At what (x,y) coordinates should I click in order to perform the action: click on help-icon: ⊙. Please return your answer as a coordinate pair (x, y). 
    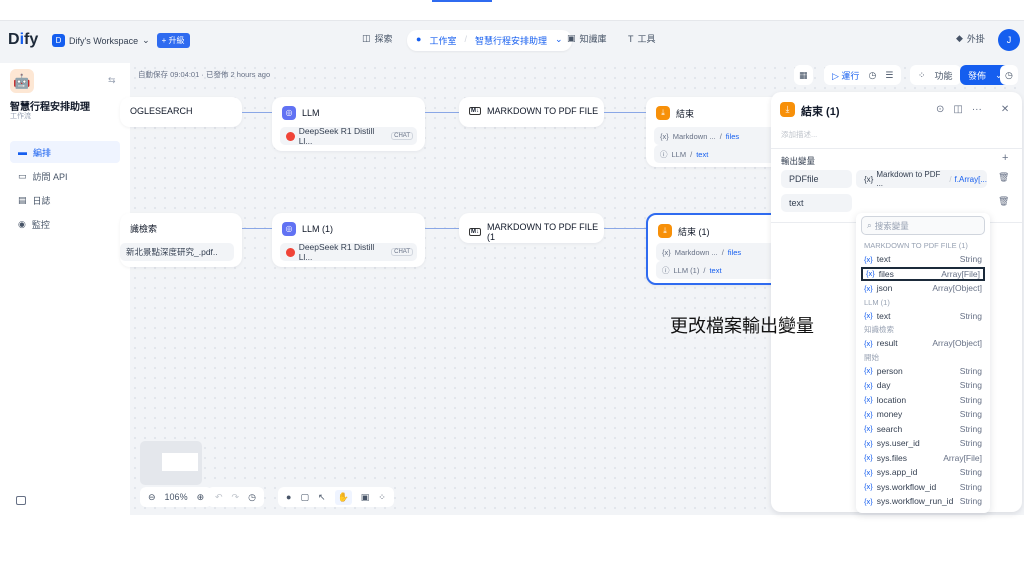
    Looking at the image, I should click on (940, 109).